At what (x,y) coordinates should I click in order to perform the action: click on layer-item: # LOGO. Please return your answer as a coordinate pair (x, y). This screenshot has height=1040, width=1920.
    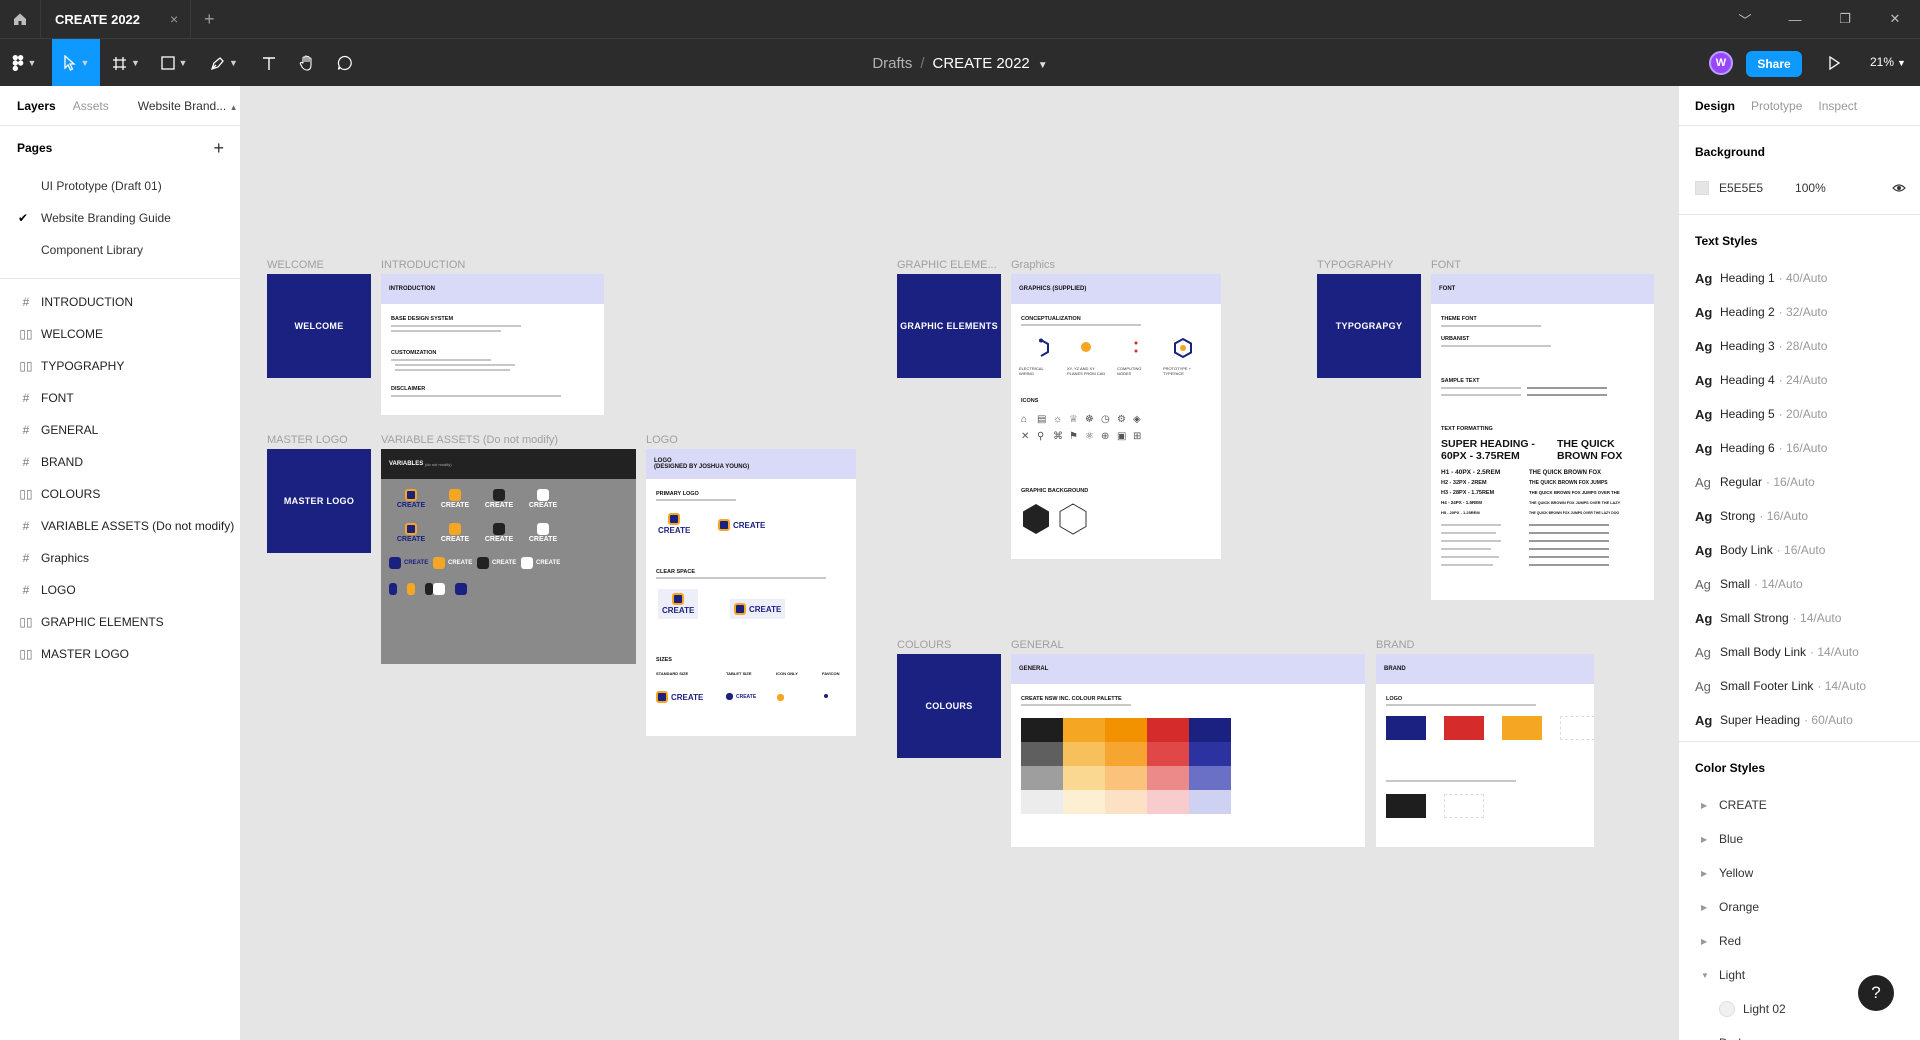
    Looking at the image, I should click on (120, 590).